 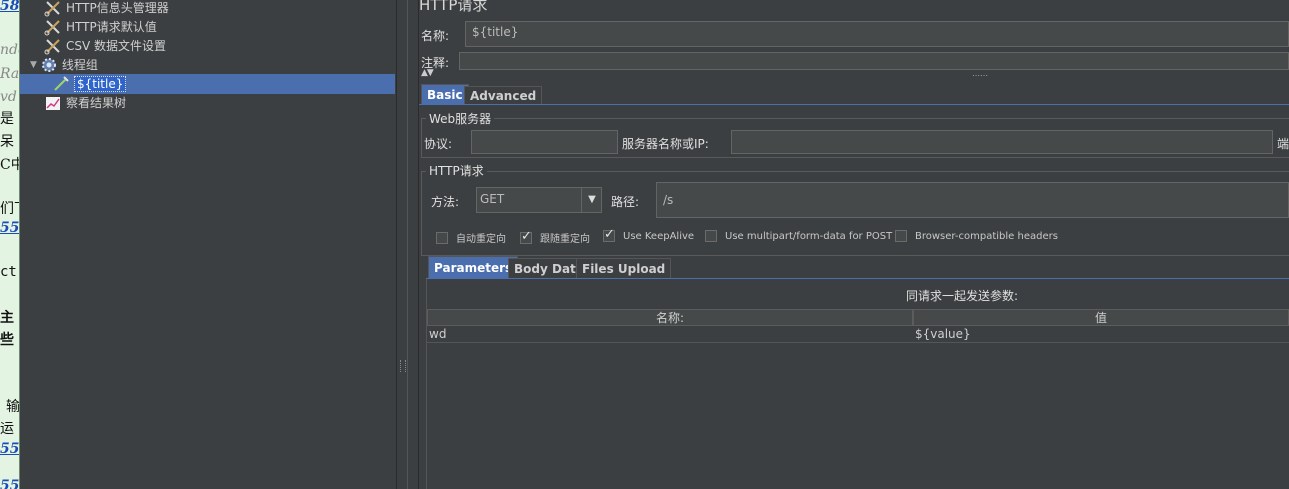 I want to click on tab-advanced: Advanced, so click(x=503, y=95).